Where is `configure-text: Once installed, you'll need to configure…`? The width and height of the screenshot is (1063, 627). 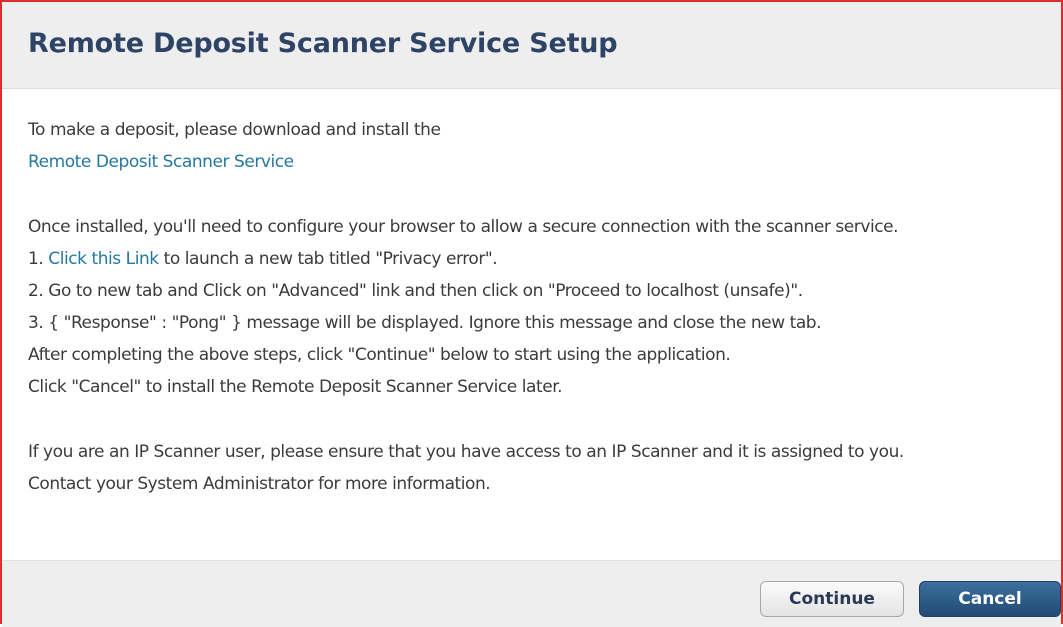
configure-text: Once installed, you'll need to configure… is located at coordinates (463, 227).